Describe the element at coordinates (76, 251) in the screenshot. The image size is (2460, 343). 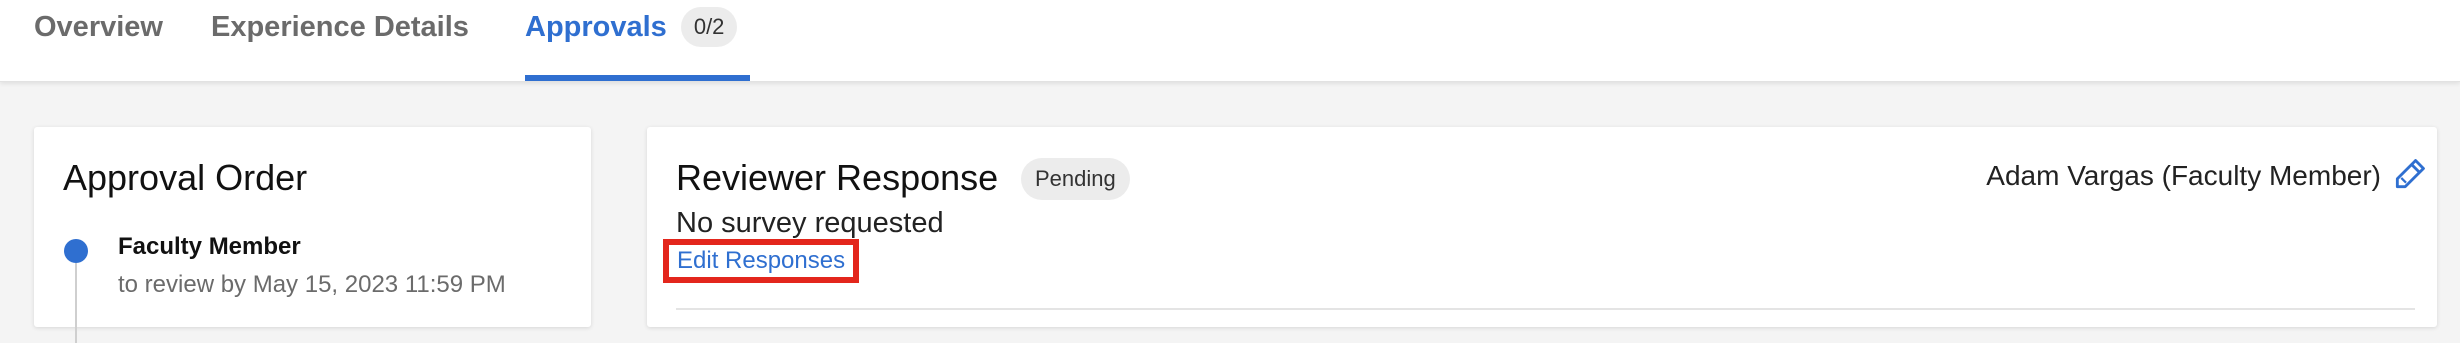
I see `step-status-dot` at that location.